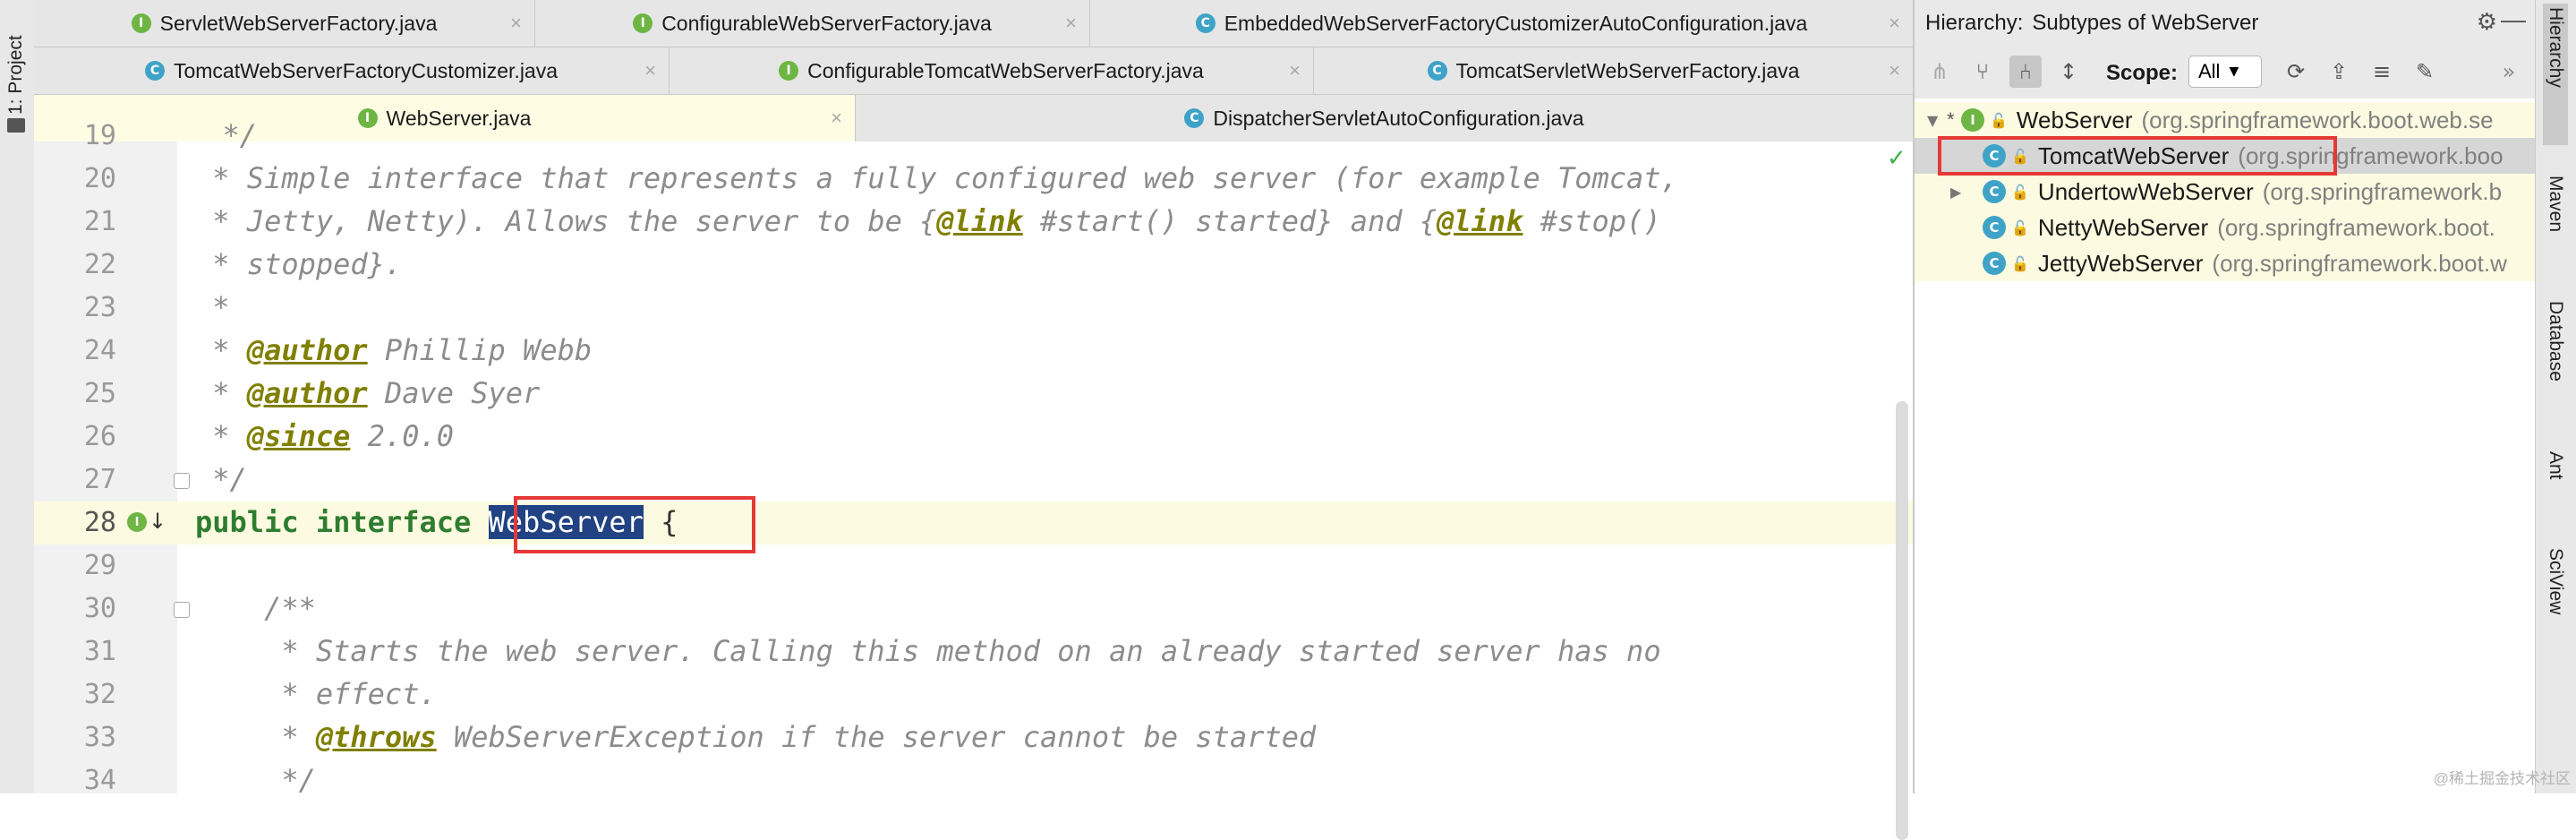 The width and height of the screenshot is (2576, 840). What do you see at coordinates (2513, 20) in the screenshot?
I see `minimize-icon: —` at bounding box center [2513, 20].